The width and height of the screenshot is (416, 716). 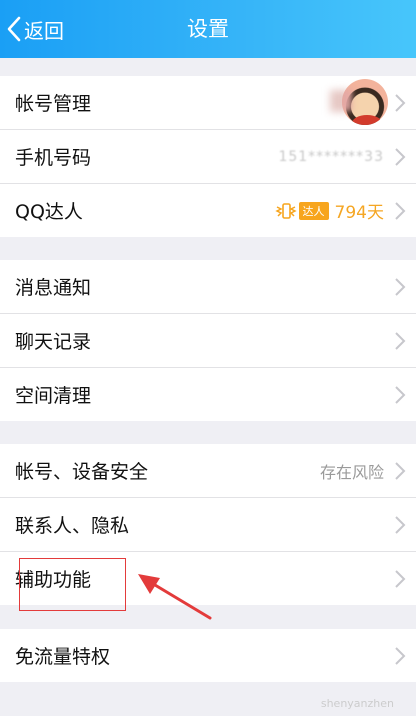 I want to click on pointer-arrow-icon, so click(x=175, y=597).